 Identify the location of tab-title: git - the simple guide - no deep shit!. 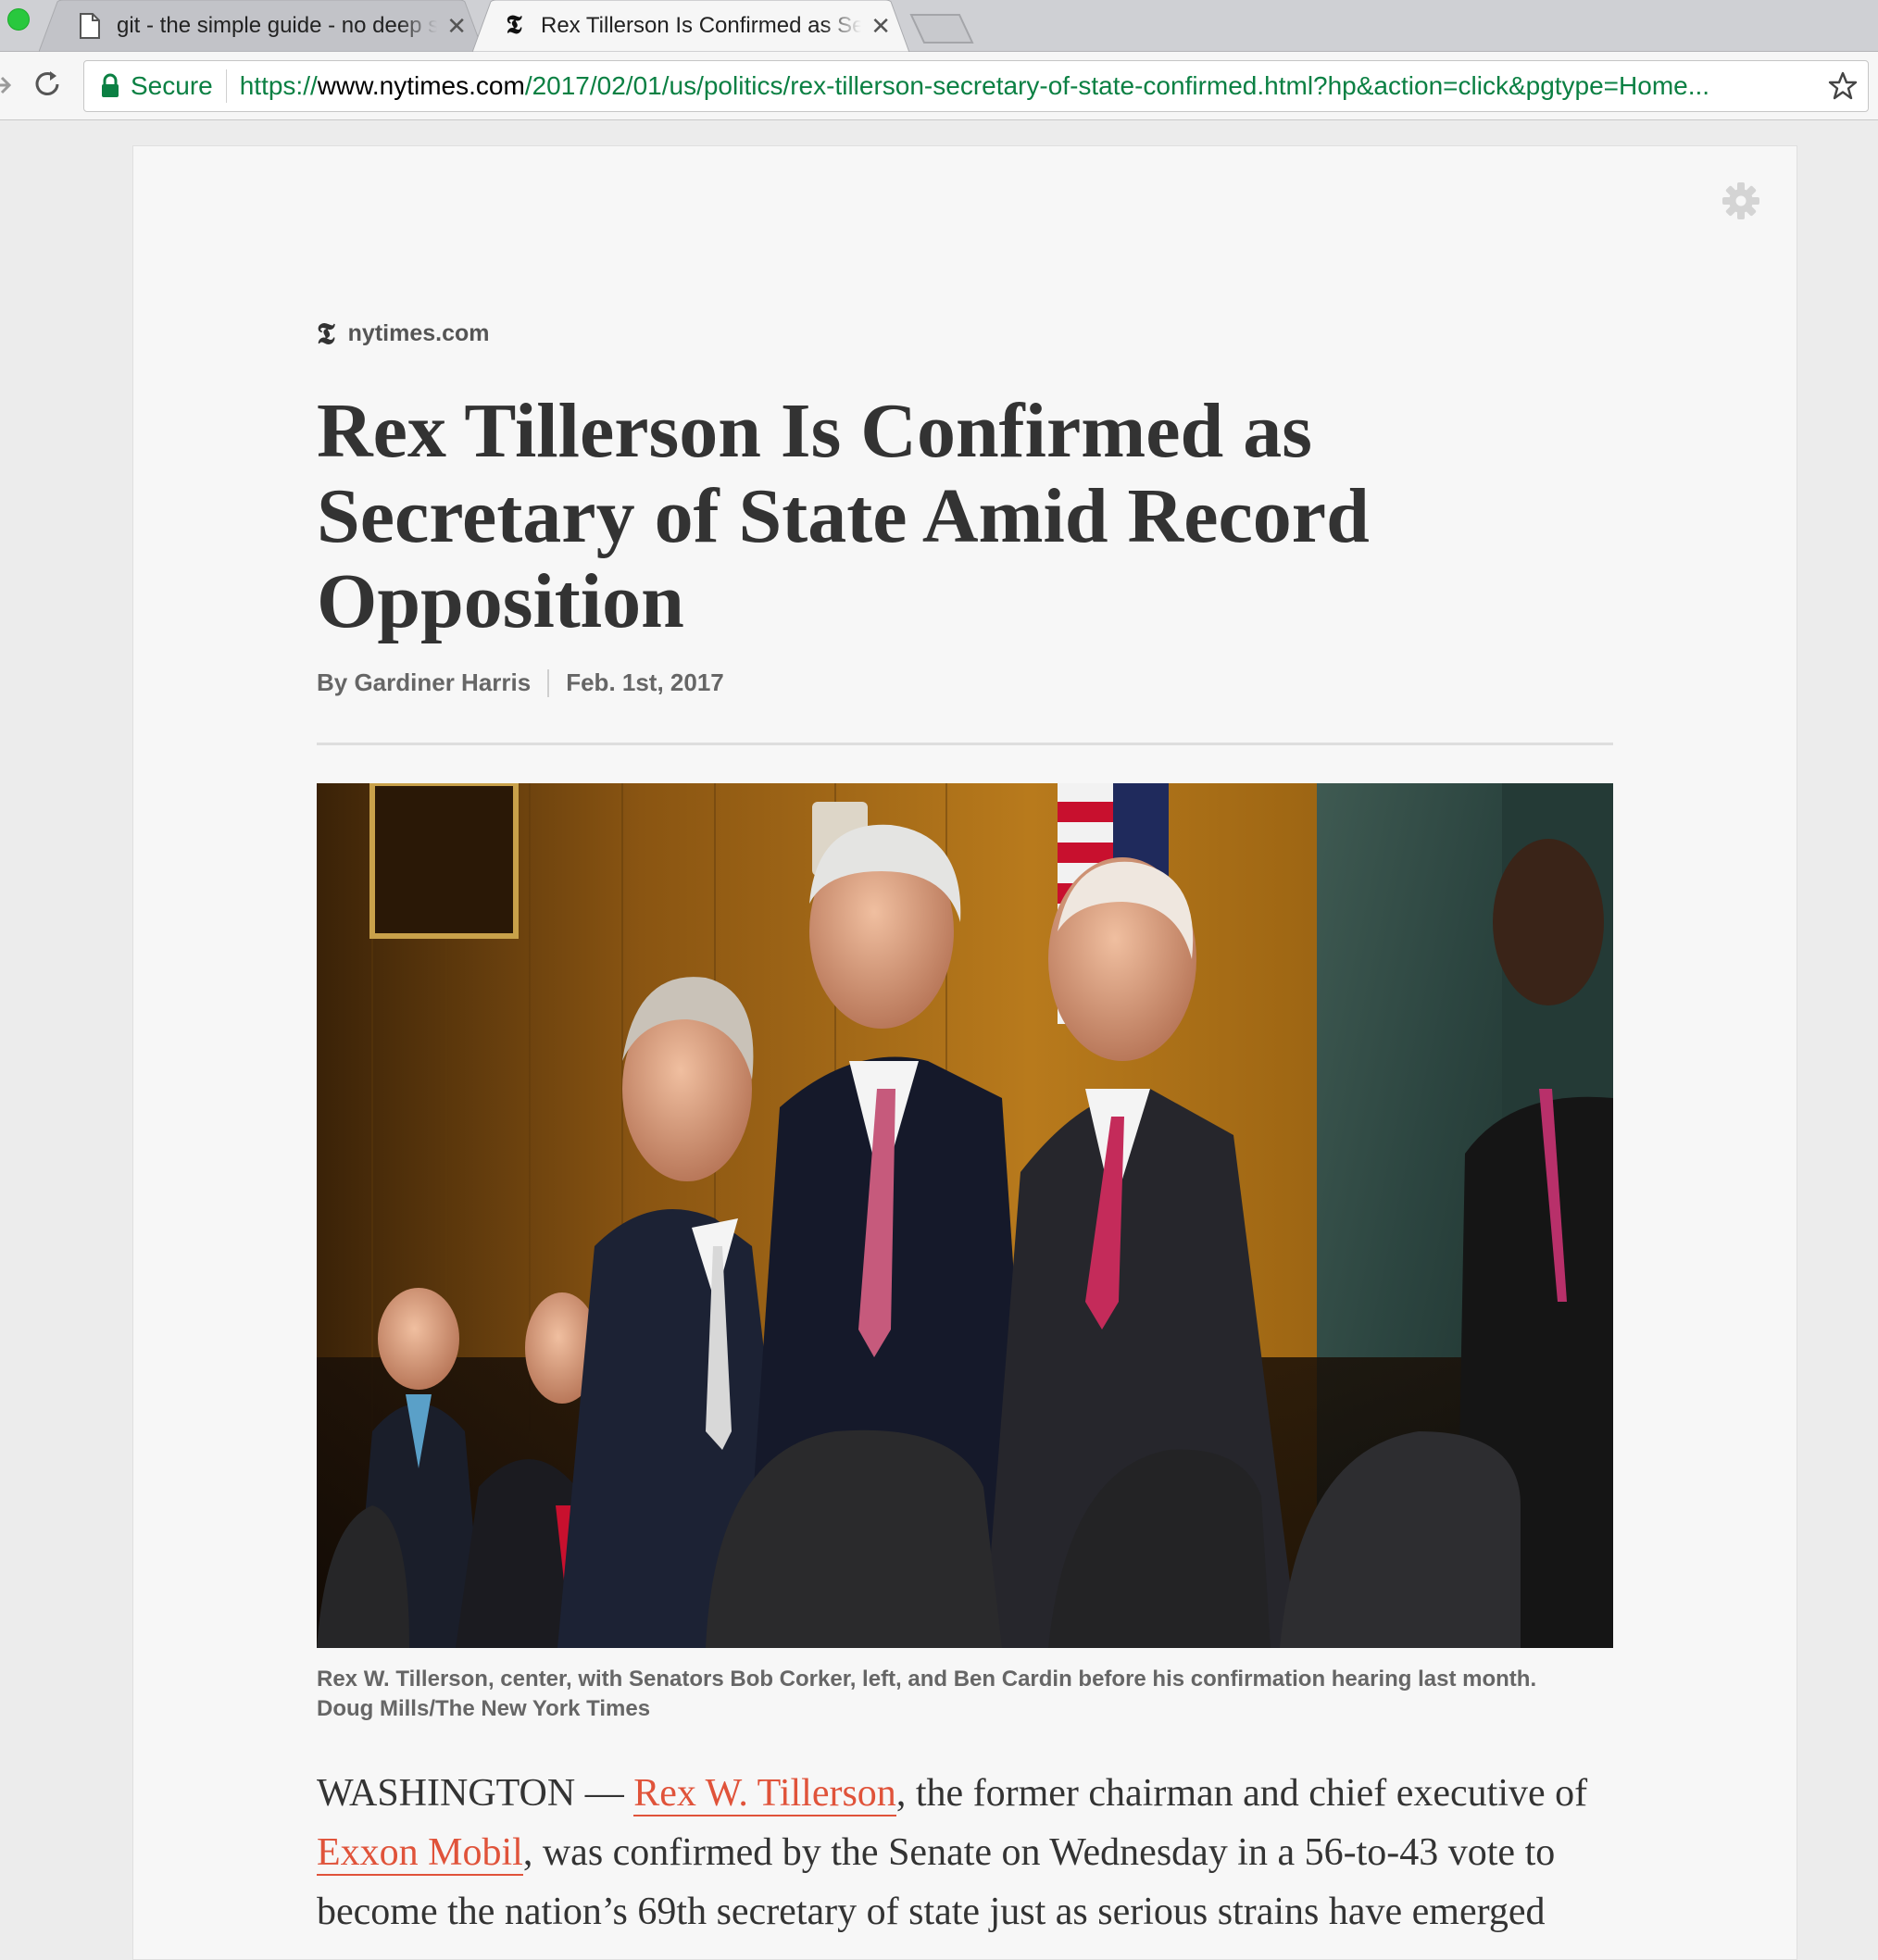
(277, 25).